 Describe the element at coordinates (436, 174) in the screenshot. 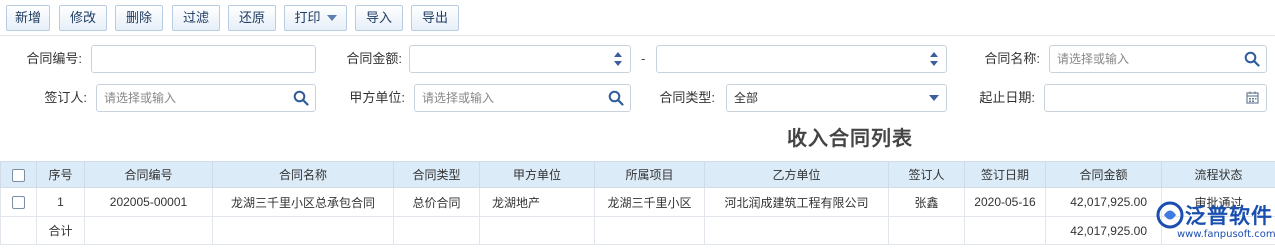

I see `column-header: 合同类型` at that location.